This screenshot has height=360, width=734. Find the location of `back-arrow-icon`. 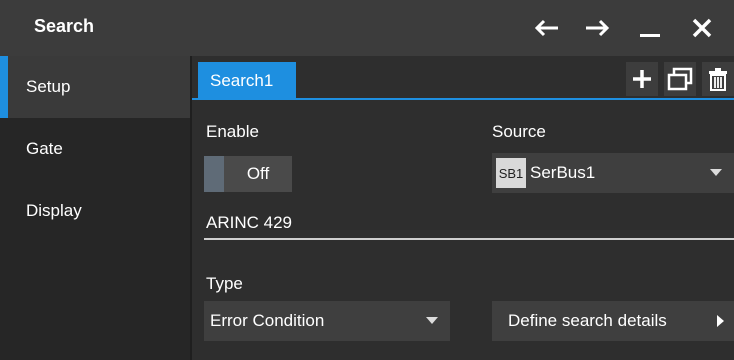

back-arrow-icon is located at coordinates (546, 28).